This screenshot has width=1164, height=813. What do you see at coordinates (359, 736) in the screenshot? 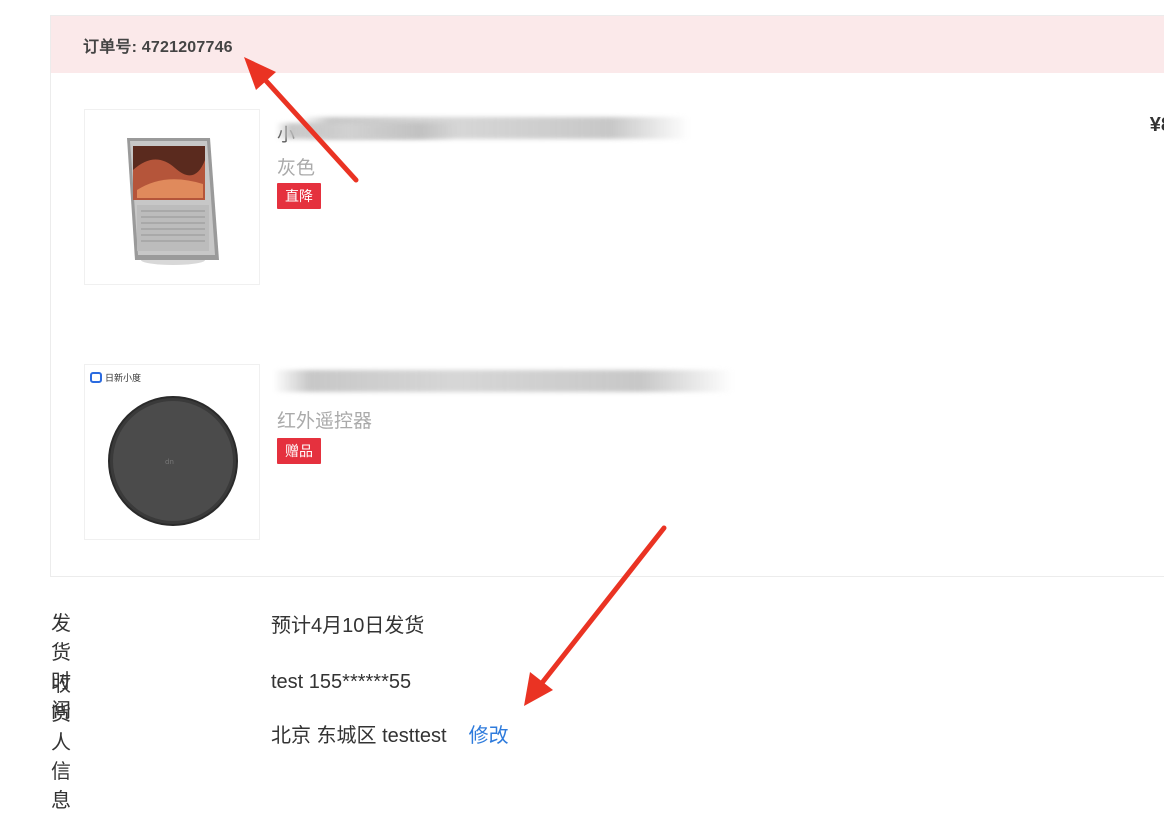
I see `receiver-address-text: 北京 东城区 testtest` at bounding box center [359, 736].